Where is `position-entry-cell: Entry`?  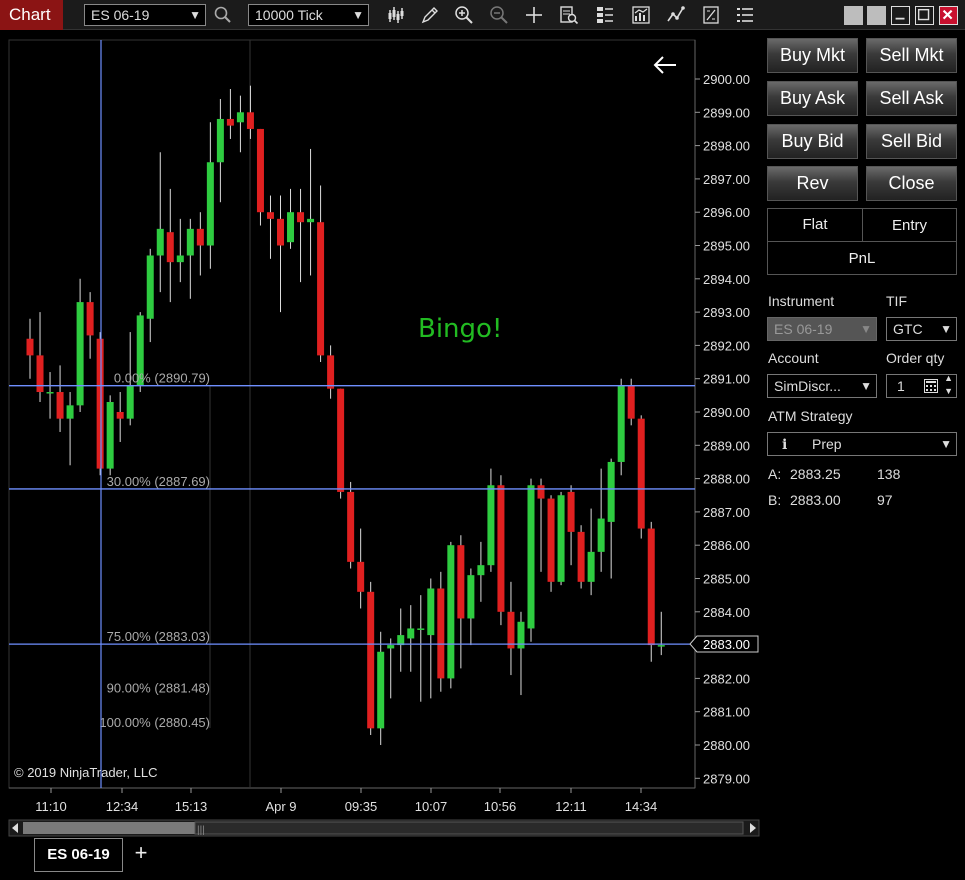
position-entry-cell: Entry is located at coordinates (909, 225).